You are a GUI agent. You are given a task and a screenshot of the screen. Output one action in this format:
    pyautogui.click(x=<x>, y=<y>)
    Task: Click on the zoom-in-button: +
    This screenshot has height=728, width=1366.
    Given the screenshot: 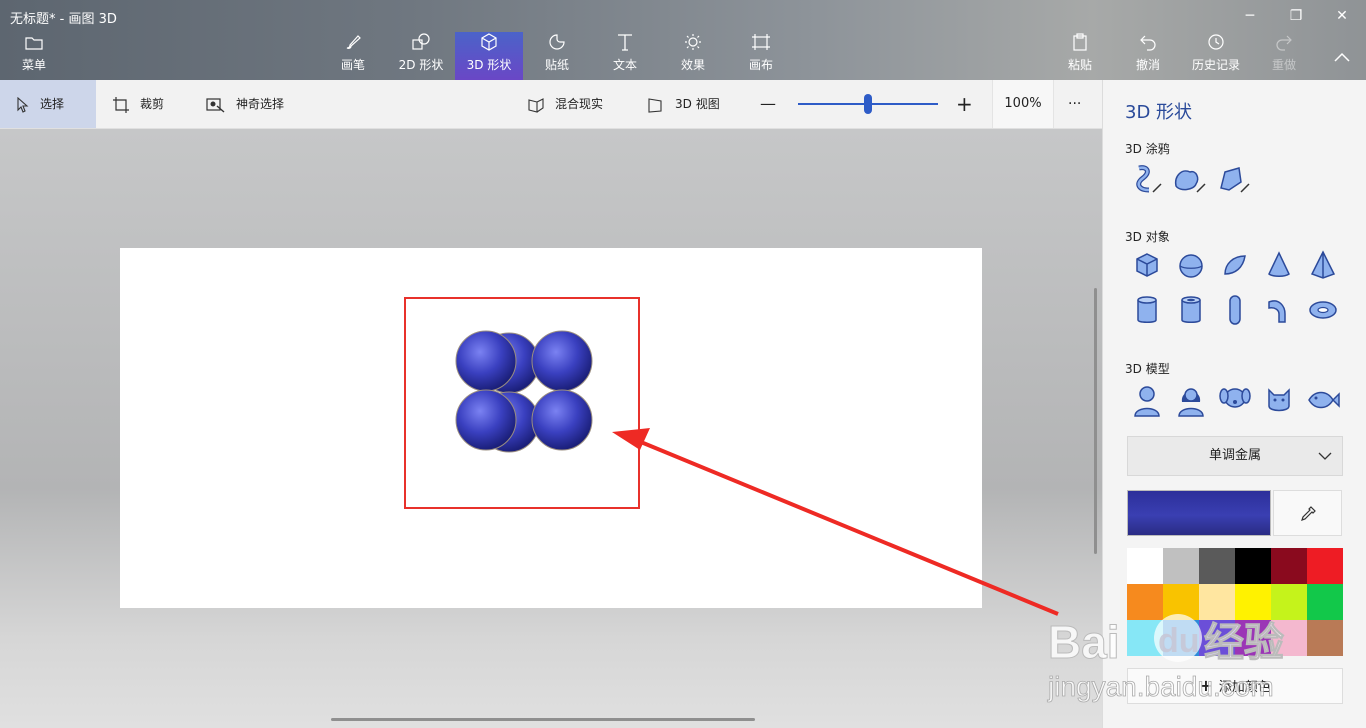 What is the action you would take?
    pyautogui.click(x=964, y=104)
    